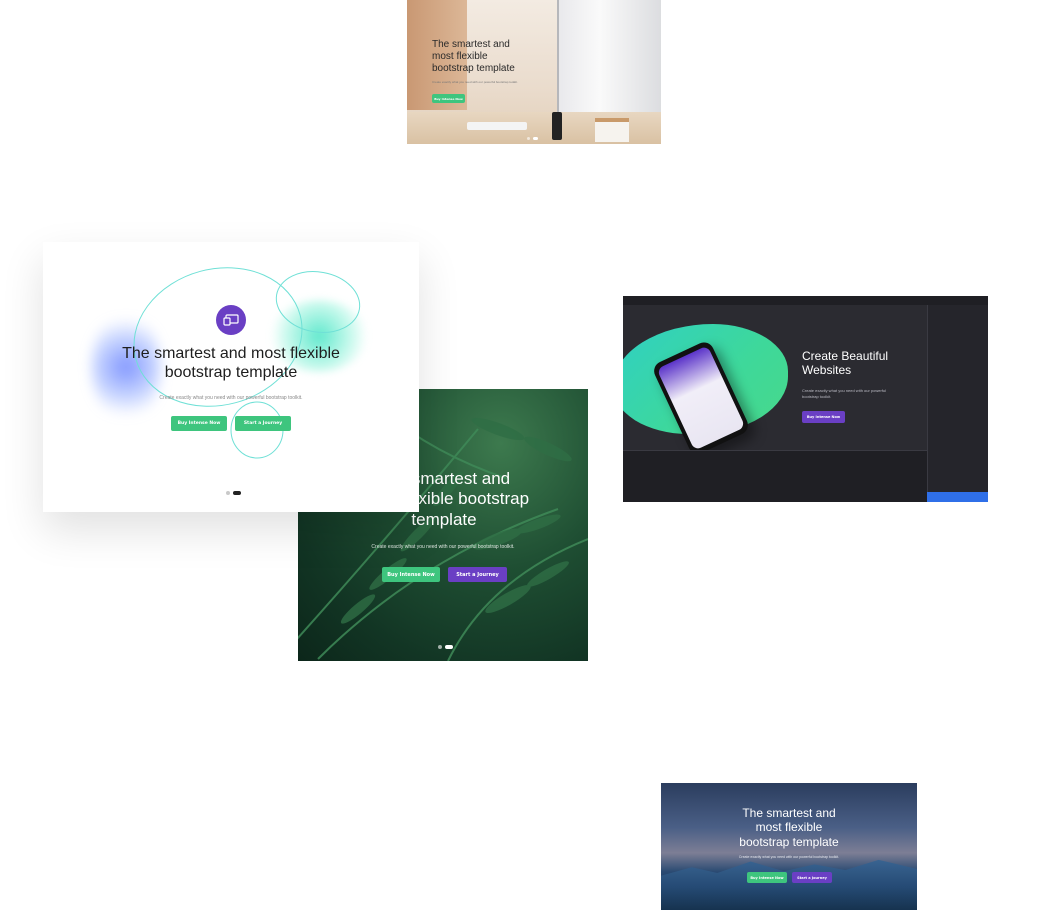  I want to click on settings-panel, so click(957, 403).